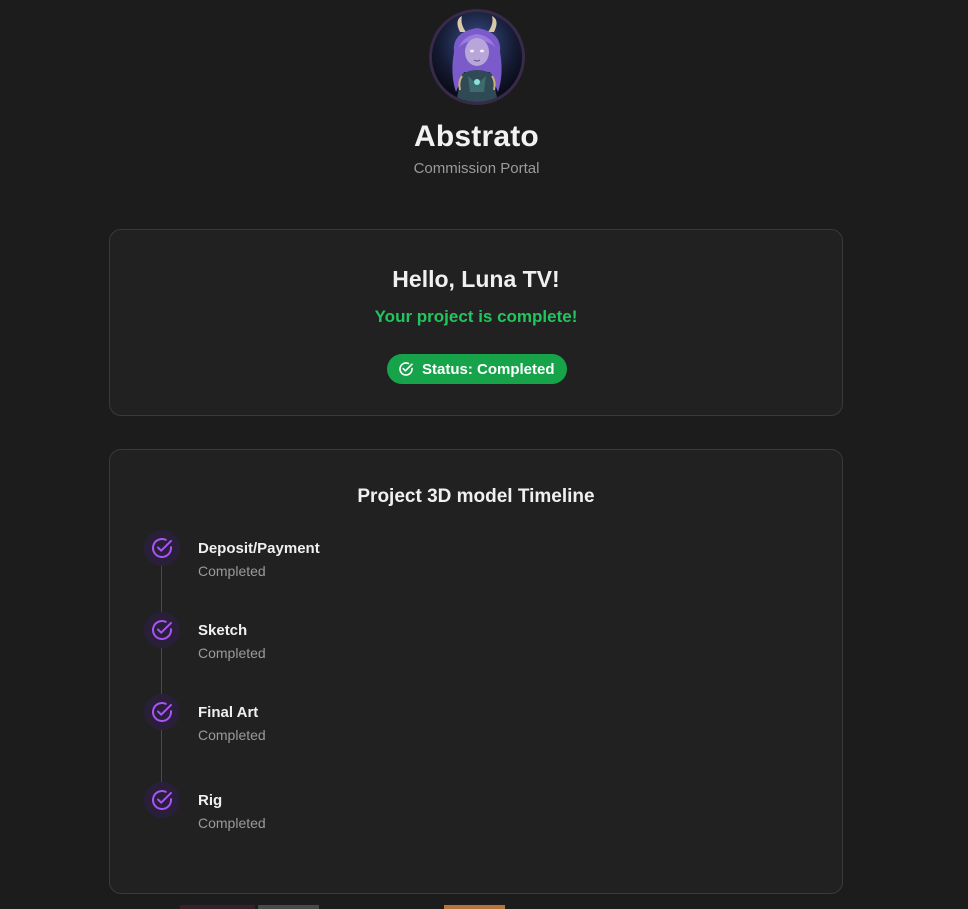  What do you see at coordinates (344, 555) in the screenshot?
I see `timeline-step: Deposit/Payment Completed` at bounding box center [344, 555].